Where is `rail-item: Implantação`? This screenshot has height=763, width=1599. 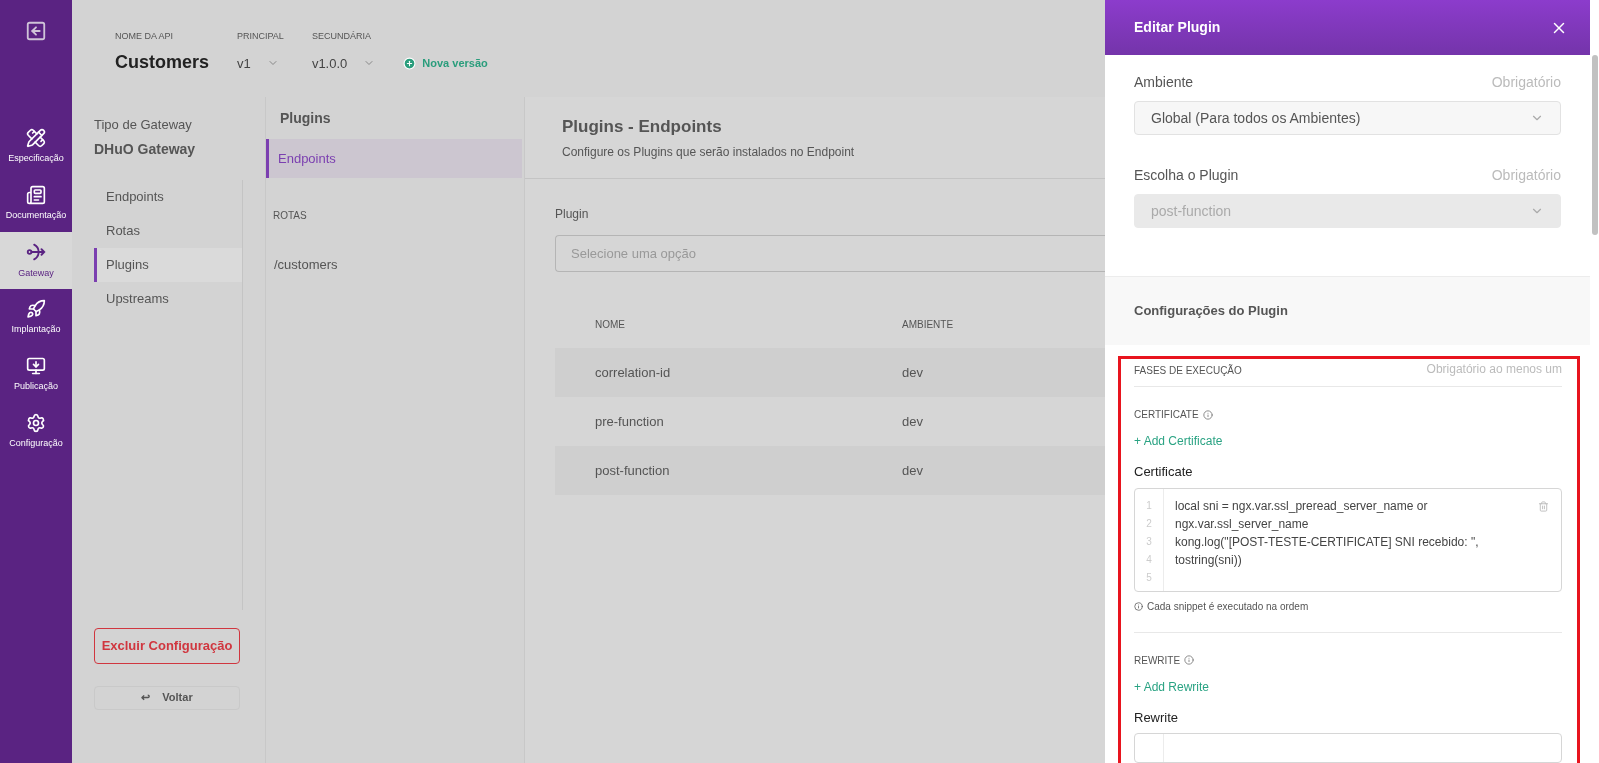 rail-item: Implantação is located at coordinates (36, 317).